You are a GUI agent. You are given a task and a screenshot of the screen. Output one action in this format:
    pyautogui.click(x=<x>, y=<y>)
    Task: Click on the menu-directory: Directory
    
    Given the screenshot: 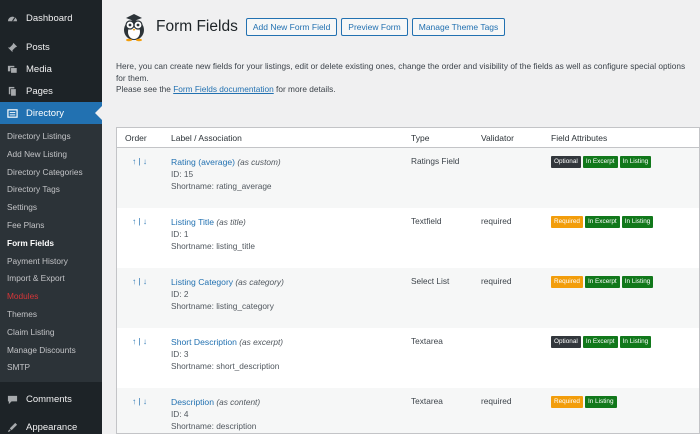 What is the action you would take?
    pyautogui.click(x=51, y=113)
    